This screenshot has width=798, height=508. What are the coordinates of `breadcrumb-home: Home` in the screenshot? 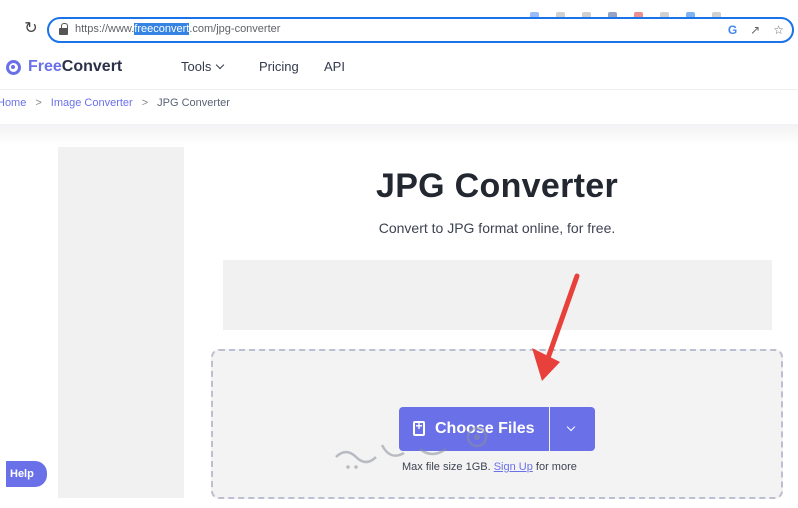 It's located at (13, 103).